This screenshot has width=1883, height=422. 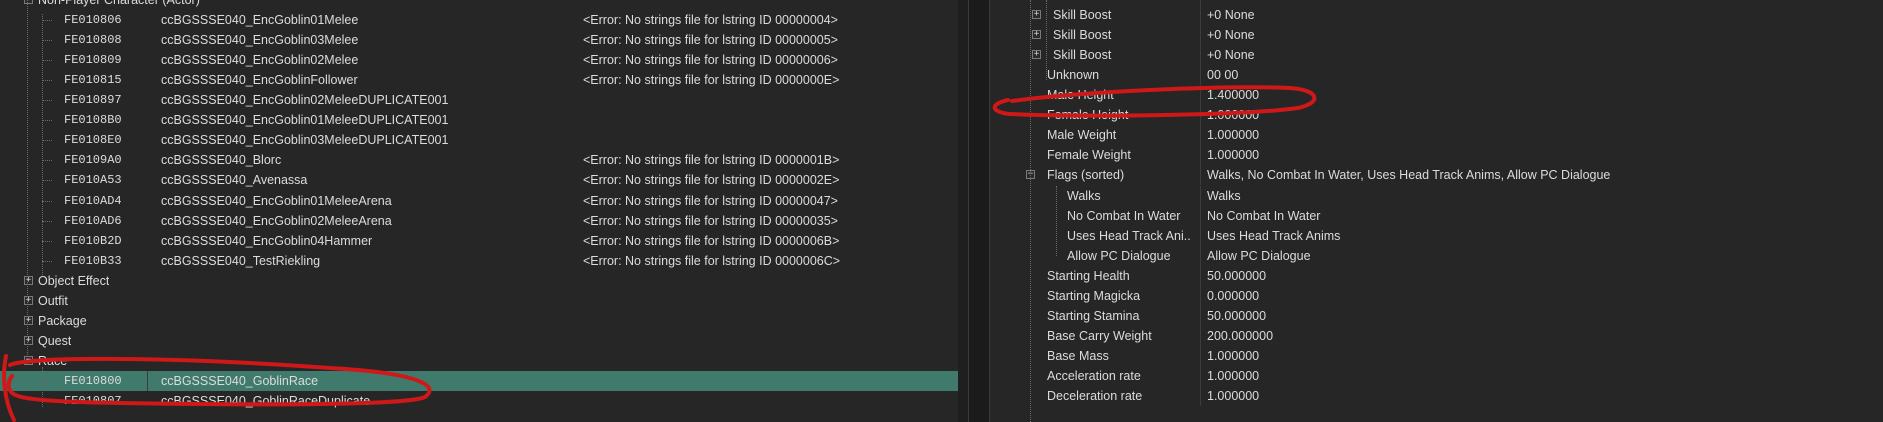 I want to click on flag-child-row-value: Uses Head Track Anims, so click(x=1274, y=235).